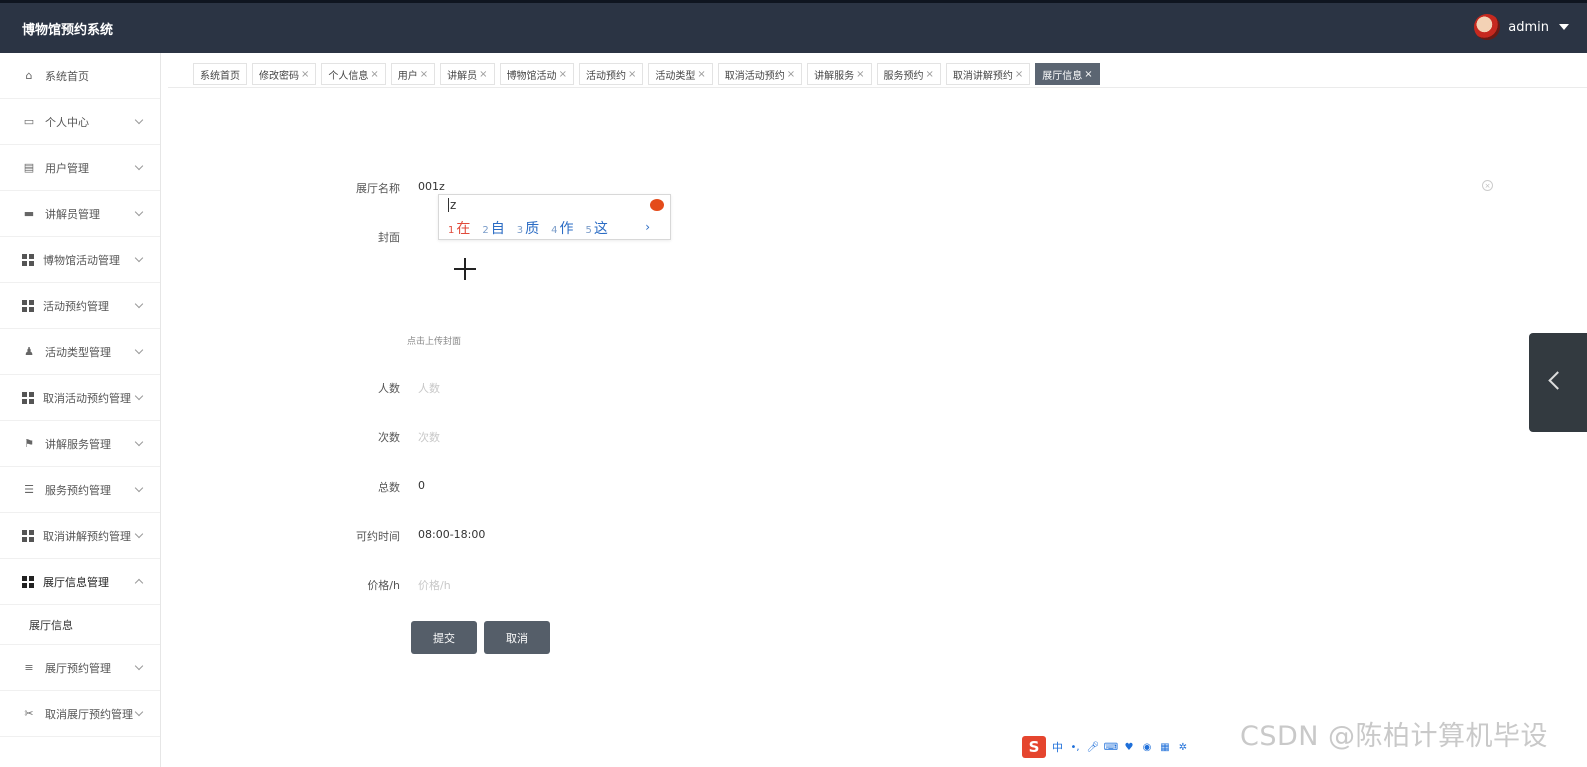 Image resolution: width=1587 pixels, height=767 pixels. Describe the element at coordinates (431, 186) in the screenshot. I see `hall-name-input: 001z` at that location.